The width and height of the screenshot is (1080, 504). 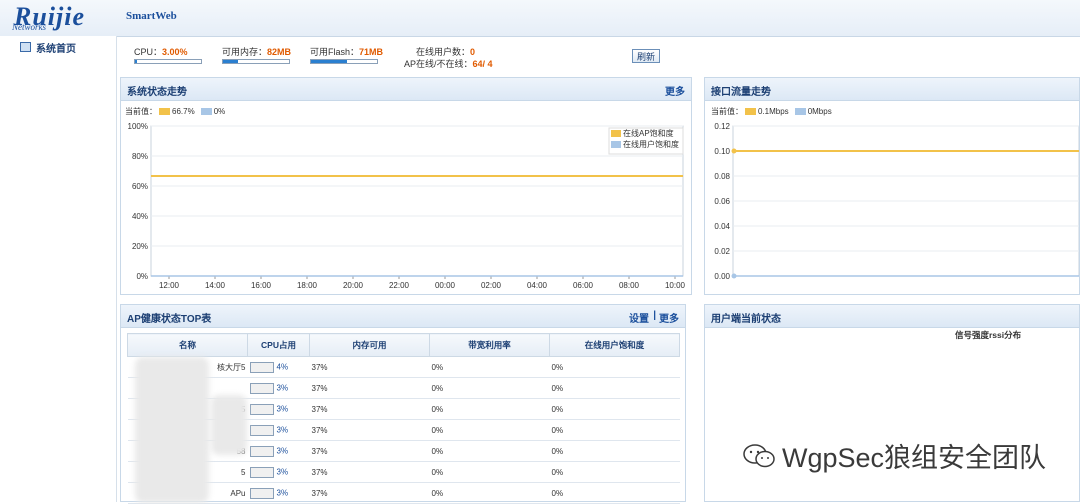 What do you see at coordinates (491, 285) in the screenshot?
I see `x-tick-label: 02:00` at bounding box center [491, 285].